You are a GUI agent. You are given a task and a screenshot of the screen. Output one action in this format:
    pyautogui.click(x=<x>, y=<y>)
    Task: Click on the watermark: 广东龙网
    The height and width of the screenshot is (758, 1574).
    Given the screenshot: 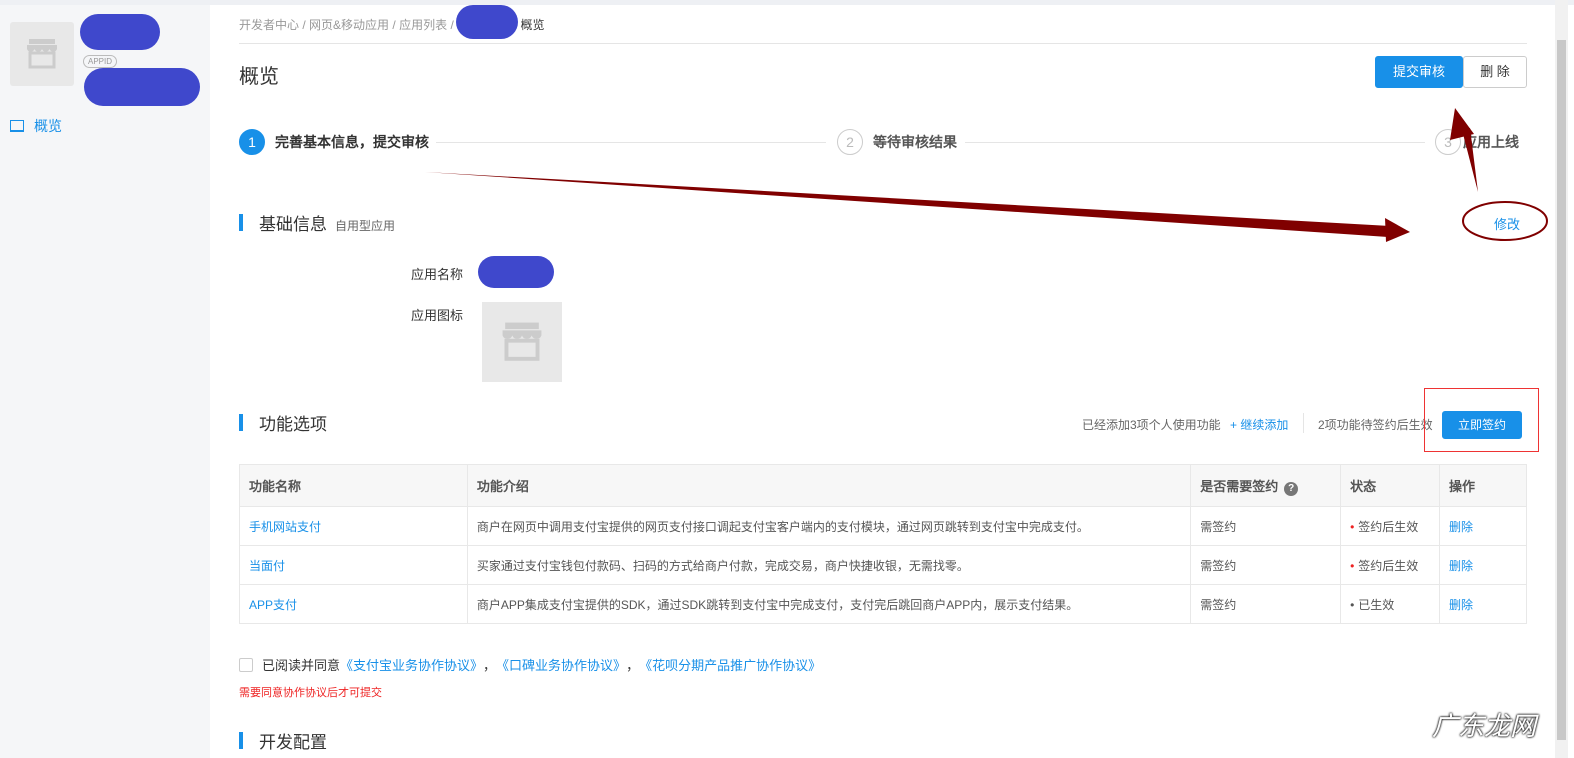 What is the action you would take?
    pyautogui.click(x=1484, y=726)
    